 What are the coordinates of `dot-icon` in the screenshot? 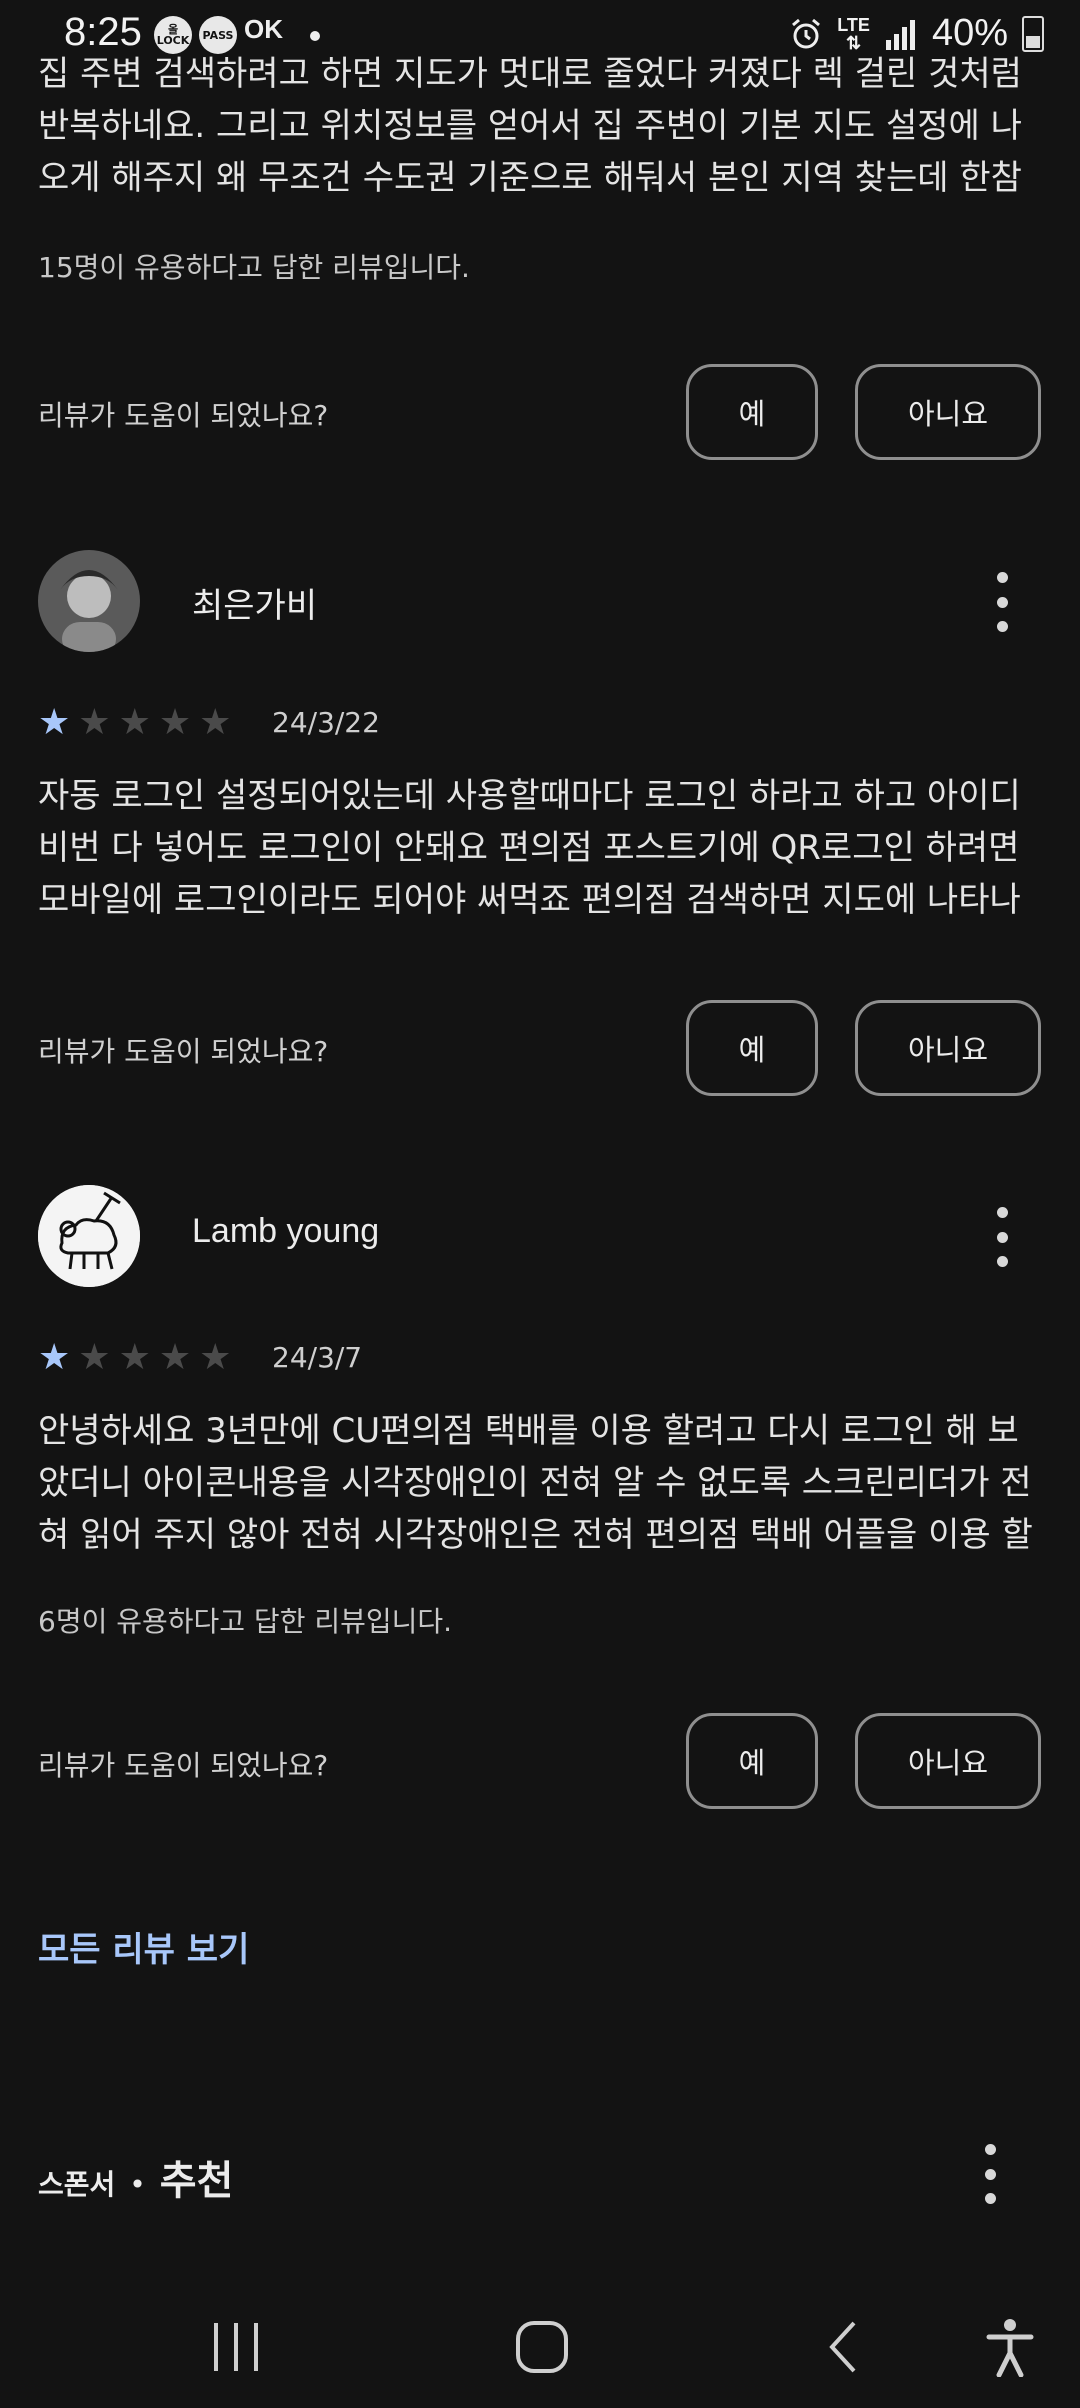 It's located at (315, 36).